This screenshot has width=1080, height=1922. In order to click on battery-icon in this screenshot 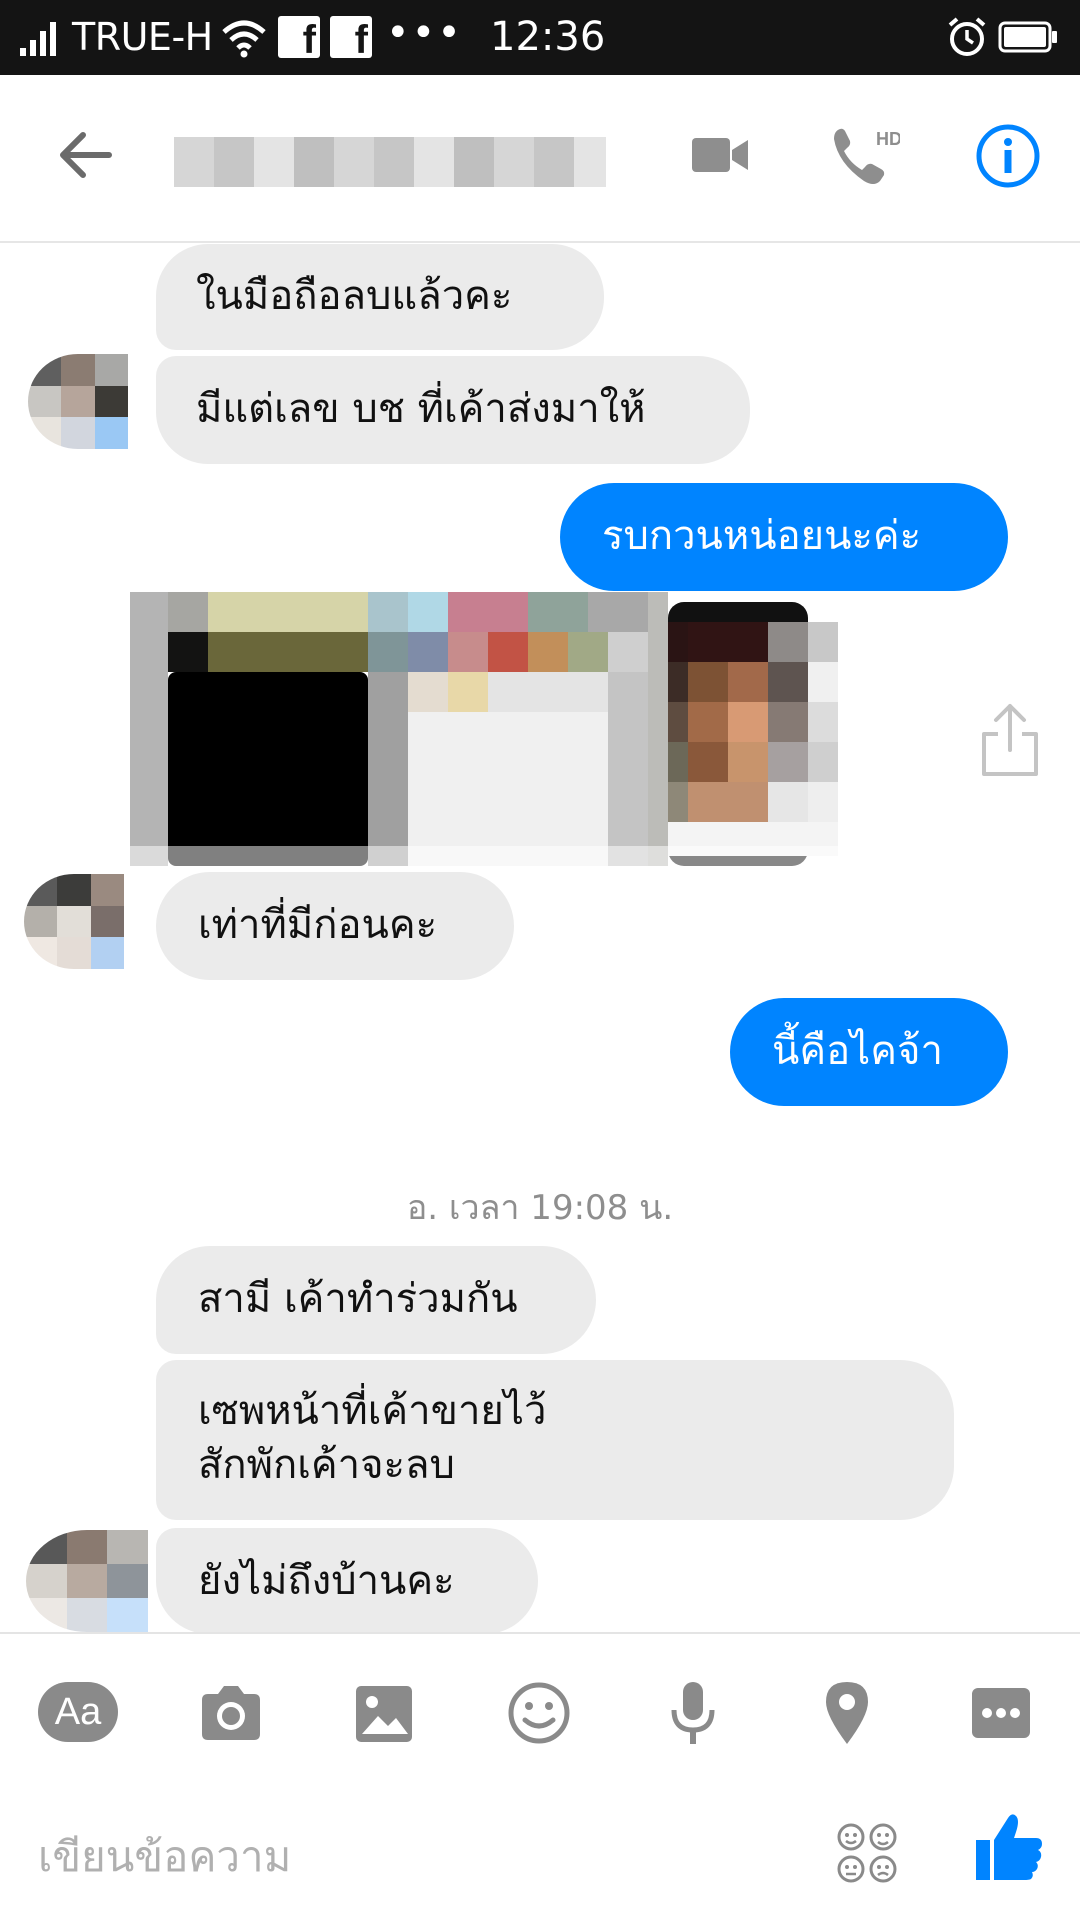, I will do `click(1027, 37)`.